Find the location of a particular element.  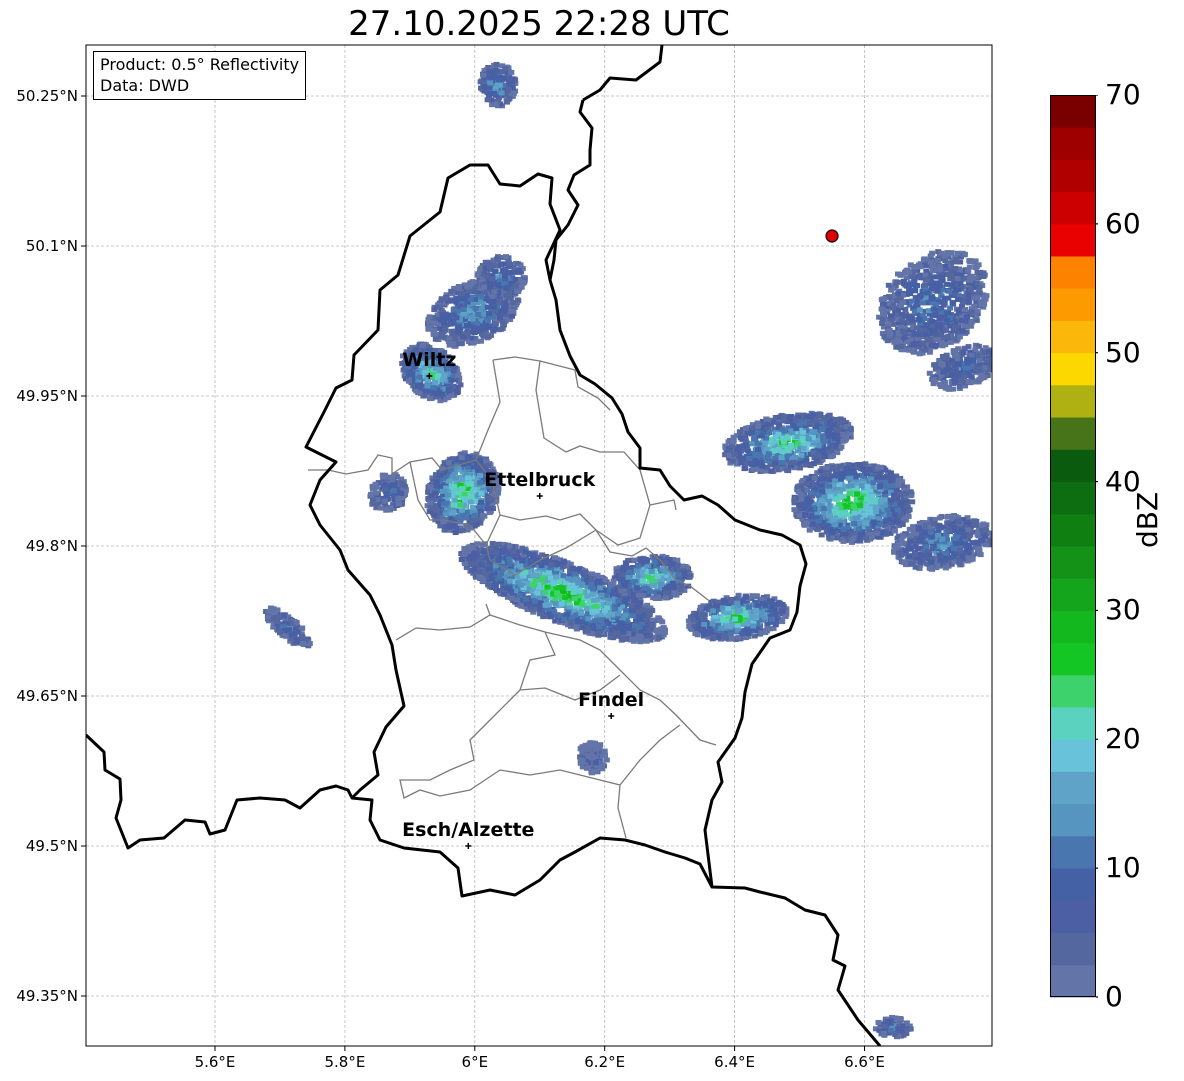

colorbar-tick-label: 30 is located at coordinates (1123, 610).